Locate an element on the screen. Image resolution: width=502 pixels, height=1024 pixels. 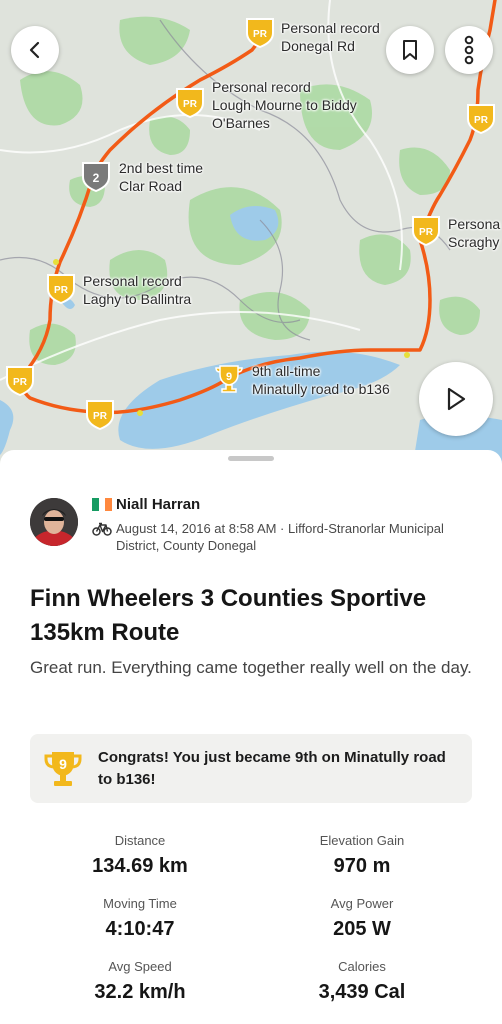
back-button is located at coordinates (35, 50).